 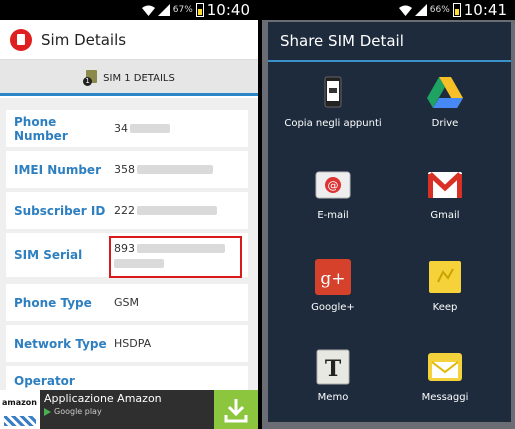 I want to click on google-plus-icon: g+, so click(x=333, y=277).